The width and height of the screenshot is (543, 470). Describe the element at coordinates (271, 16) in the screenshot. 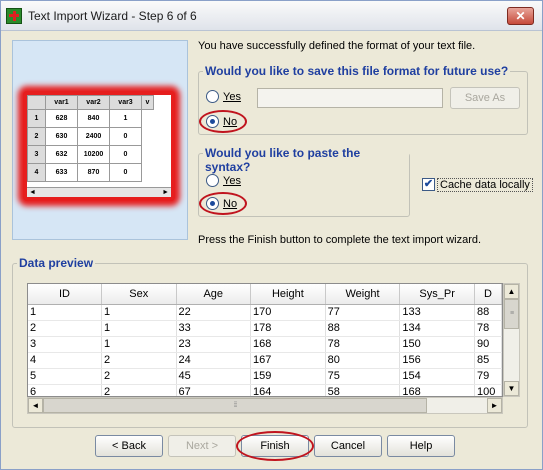

I see `title-bar: Text Import Wizard - Step 6 of 6 ✕` at that location.